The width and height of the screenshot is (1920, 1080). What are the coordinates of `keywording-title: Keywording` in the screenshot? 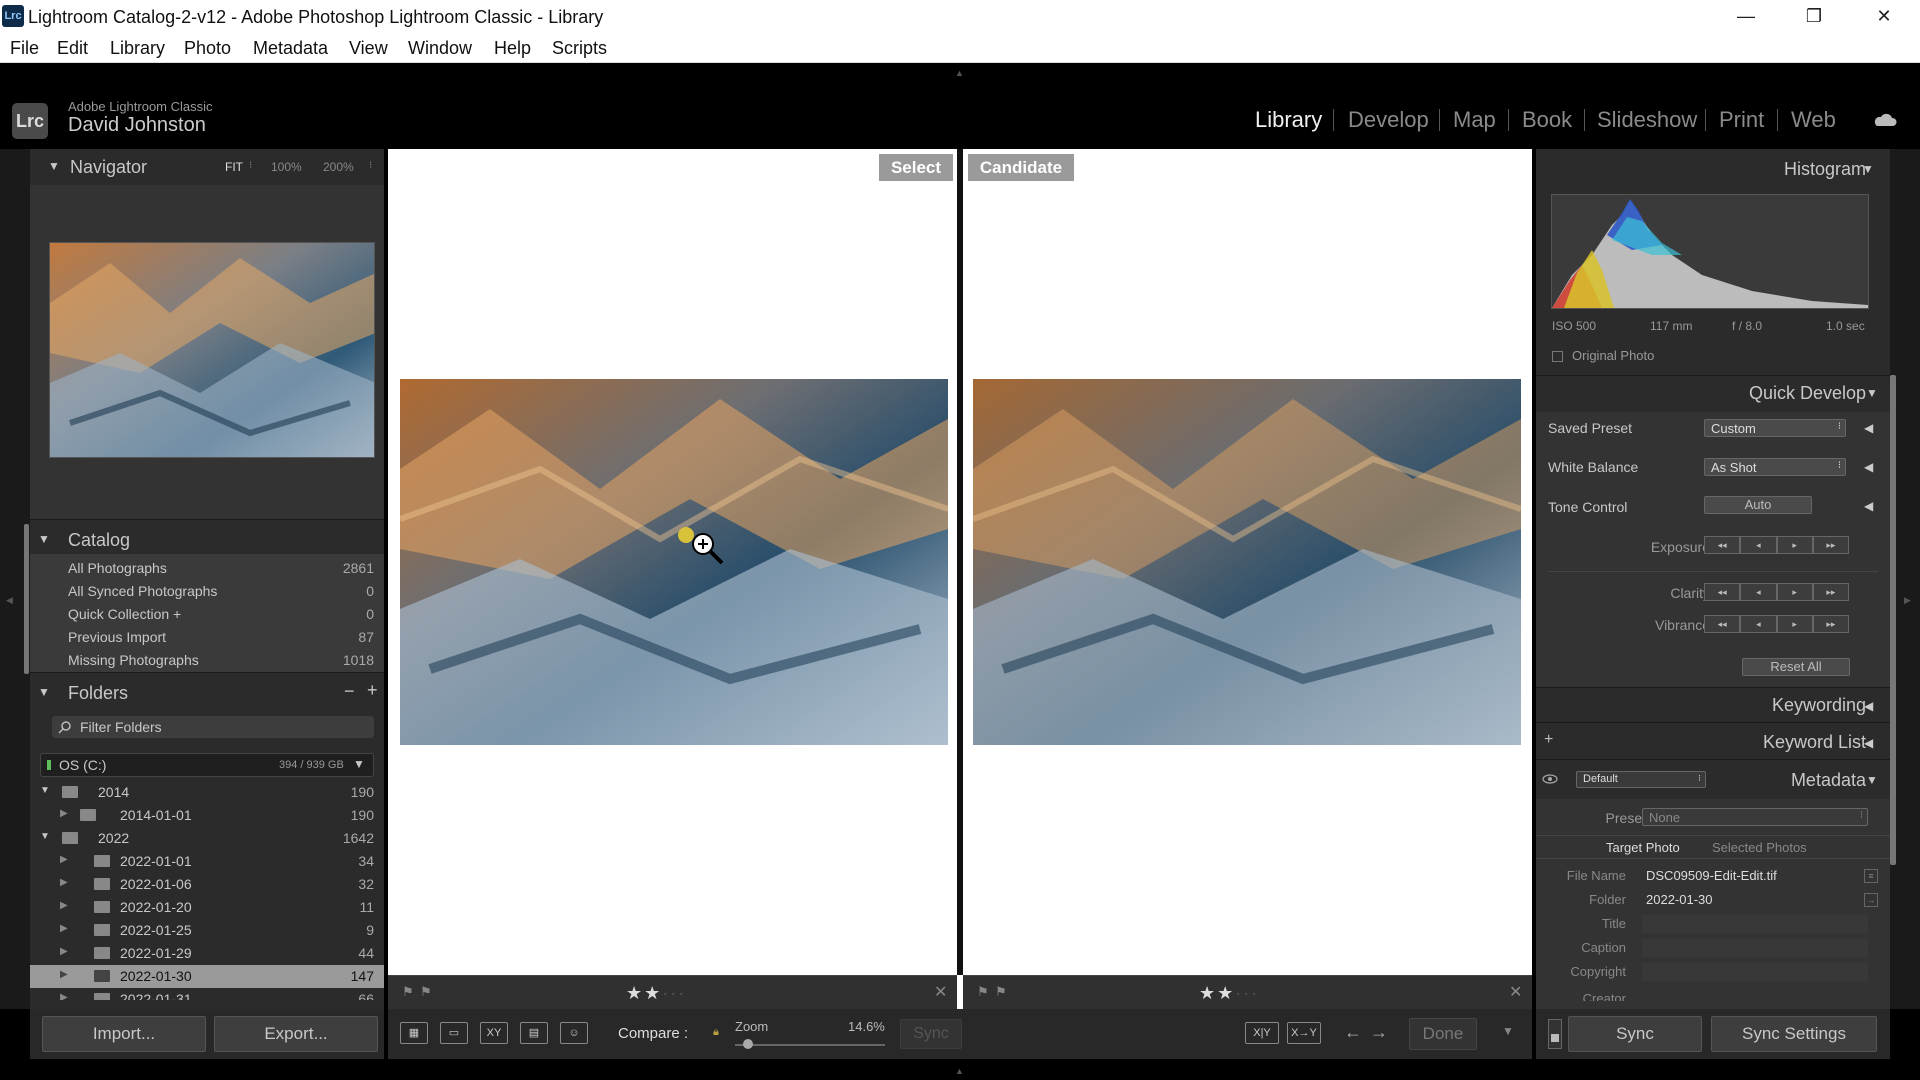 It's located at (1819, 705).